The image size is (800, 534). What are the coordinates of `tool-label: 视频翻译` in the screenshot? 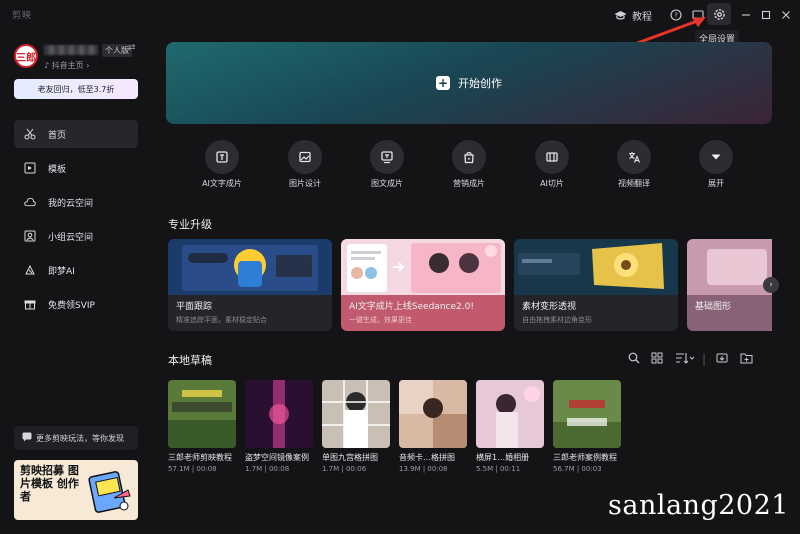 It's located at (634, 183).